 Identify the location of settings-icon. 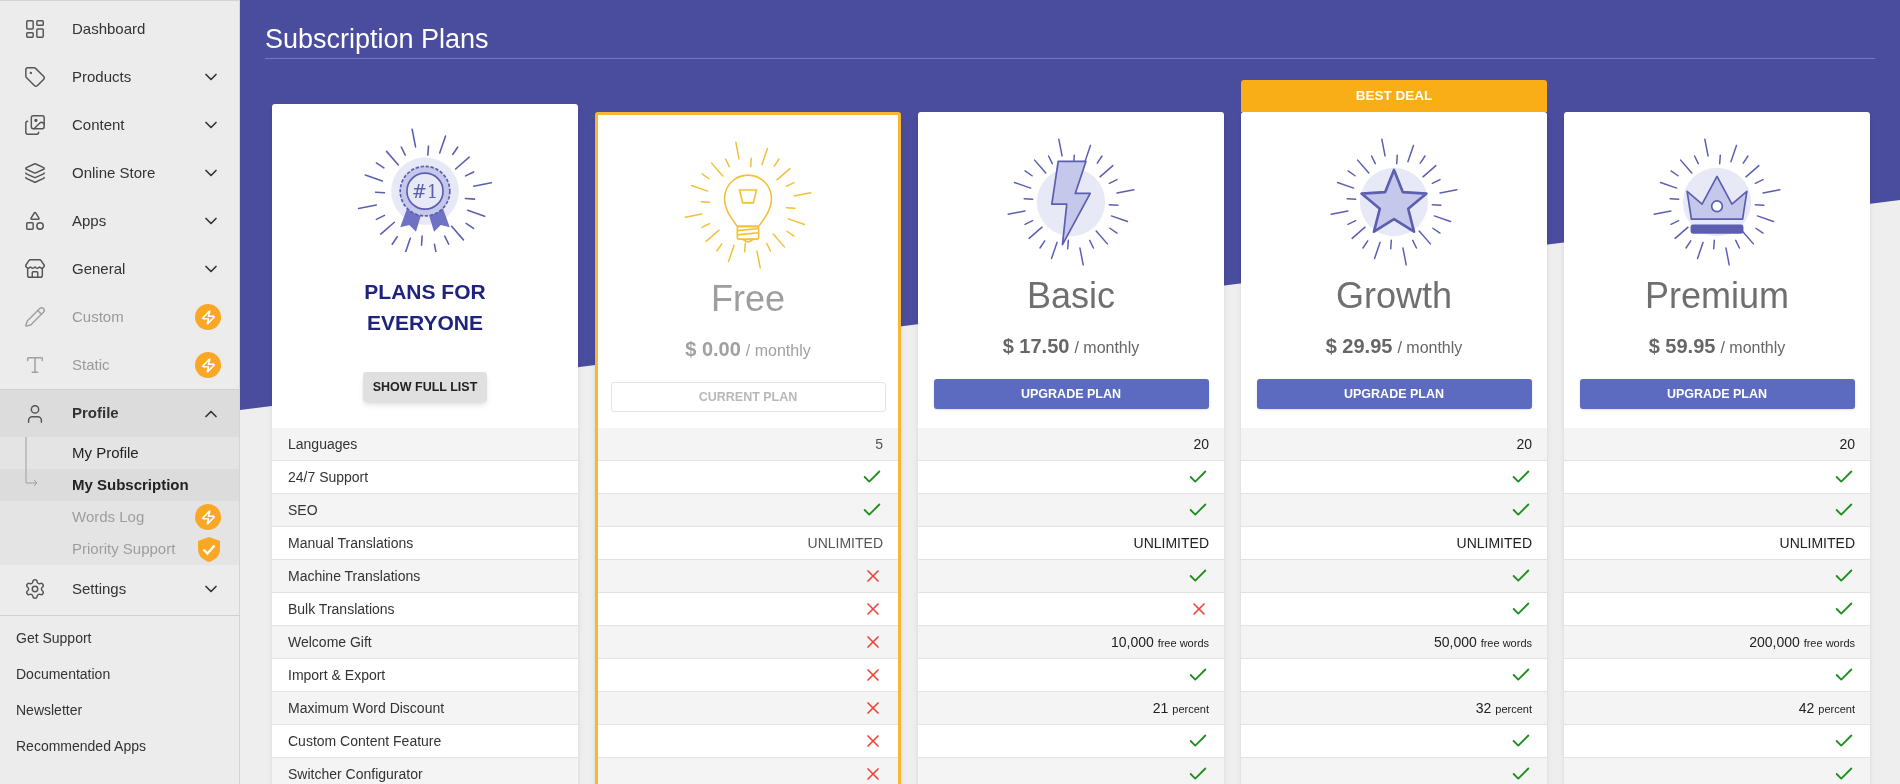
(35, 589).